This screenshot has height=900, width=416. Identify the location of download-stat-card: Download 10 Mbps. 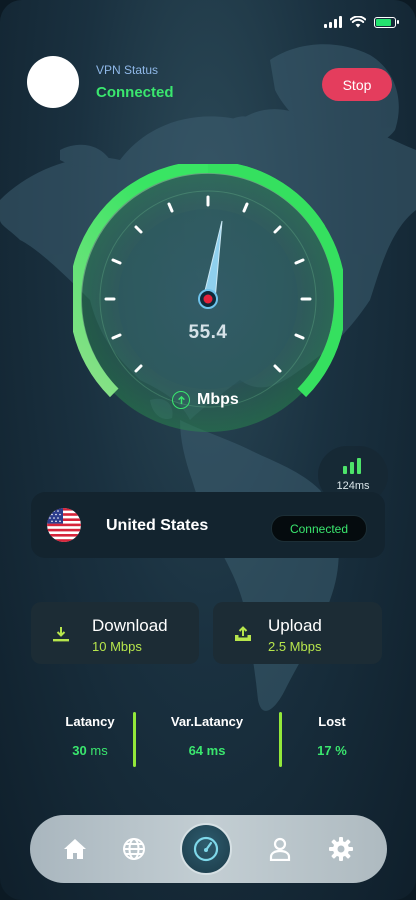
(115, 633).